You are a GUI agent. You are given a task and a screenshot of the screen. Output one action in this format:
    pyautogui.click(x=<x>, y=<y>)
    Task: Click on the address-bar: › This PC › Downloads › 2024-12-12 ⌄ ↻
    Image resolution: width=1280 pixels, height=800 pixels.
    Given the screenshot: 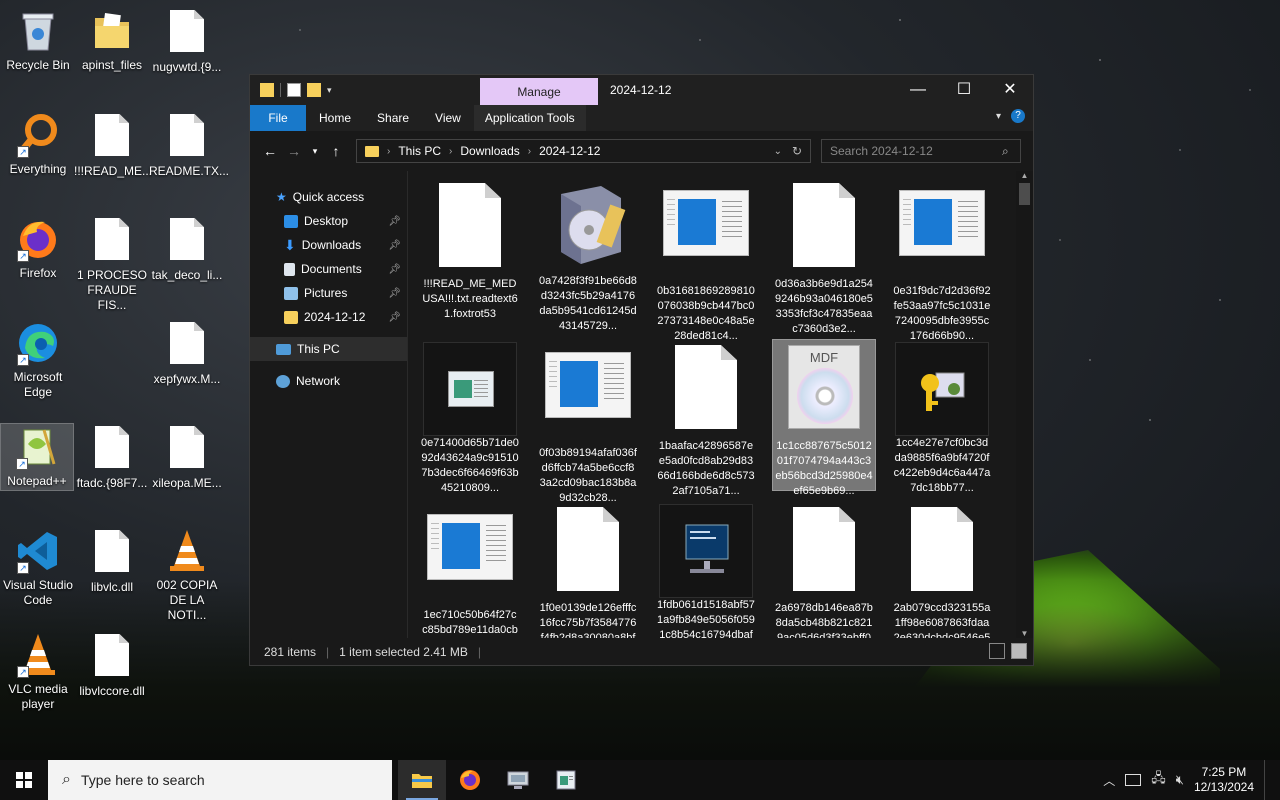 What is the action you would take?
    pyautogui.click(x=583, y=151)
    